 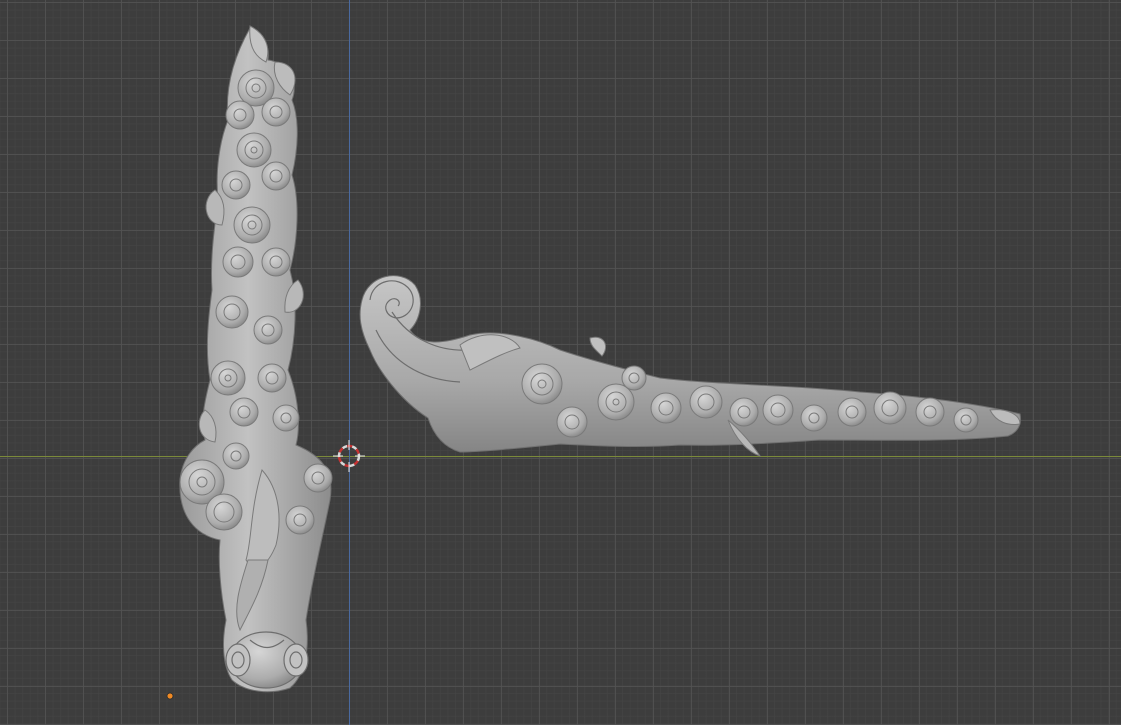 I want to click on 3d-cursor-icon, so click(x=349, y=456).